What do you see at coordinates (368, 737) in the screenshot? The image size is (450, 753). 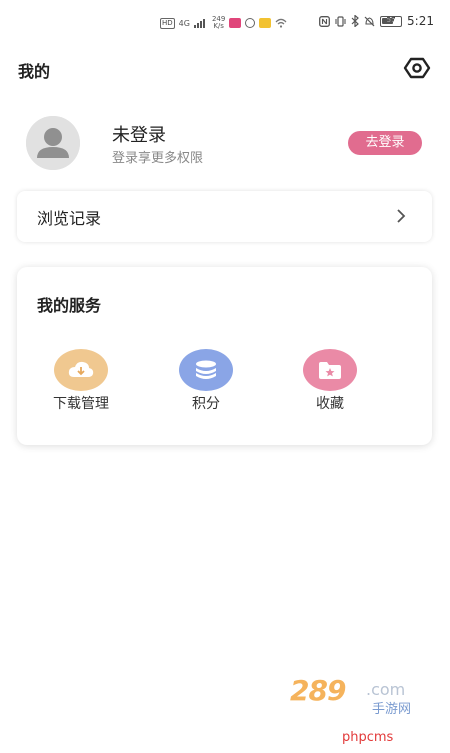 I see `watermark-tag: phpcms` at bounding box center [368, 737].